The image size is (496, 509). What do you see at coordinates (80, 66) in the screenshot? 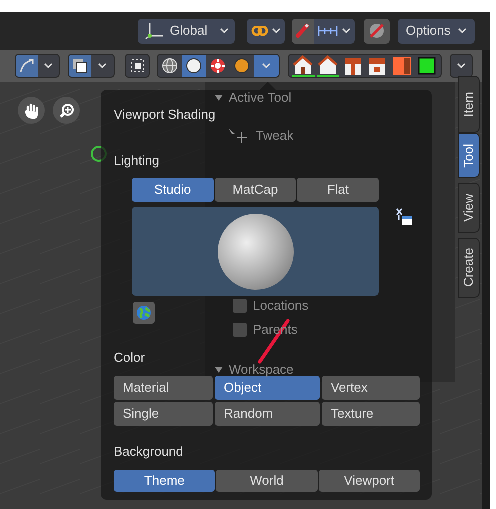
I see `overlapping-squares-icon` at bounding box center [80, 66].